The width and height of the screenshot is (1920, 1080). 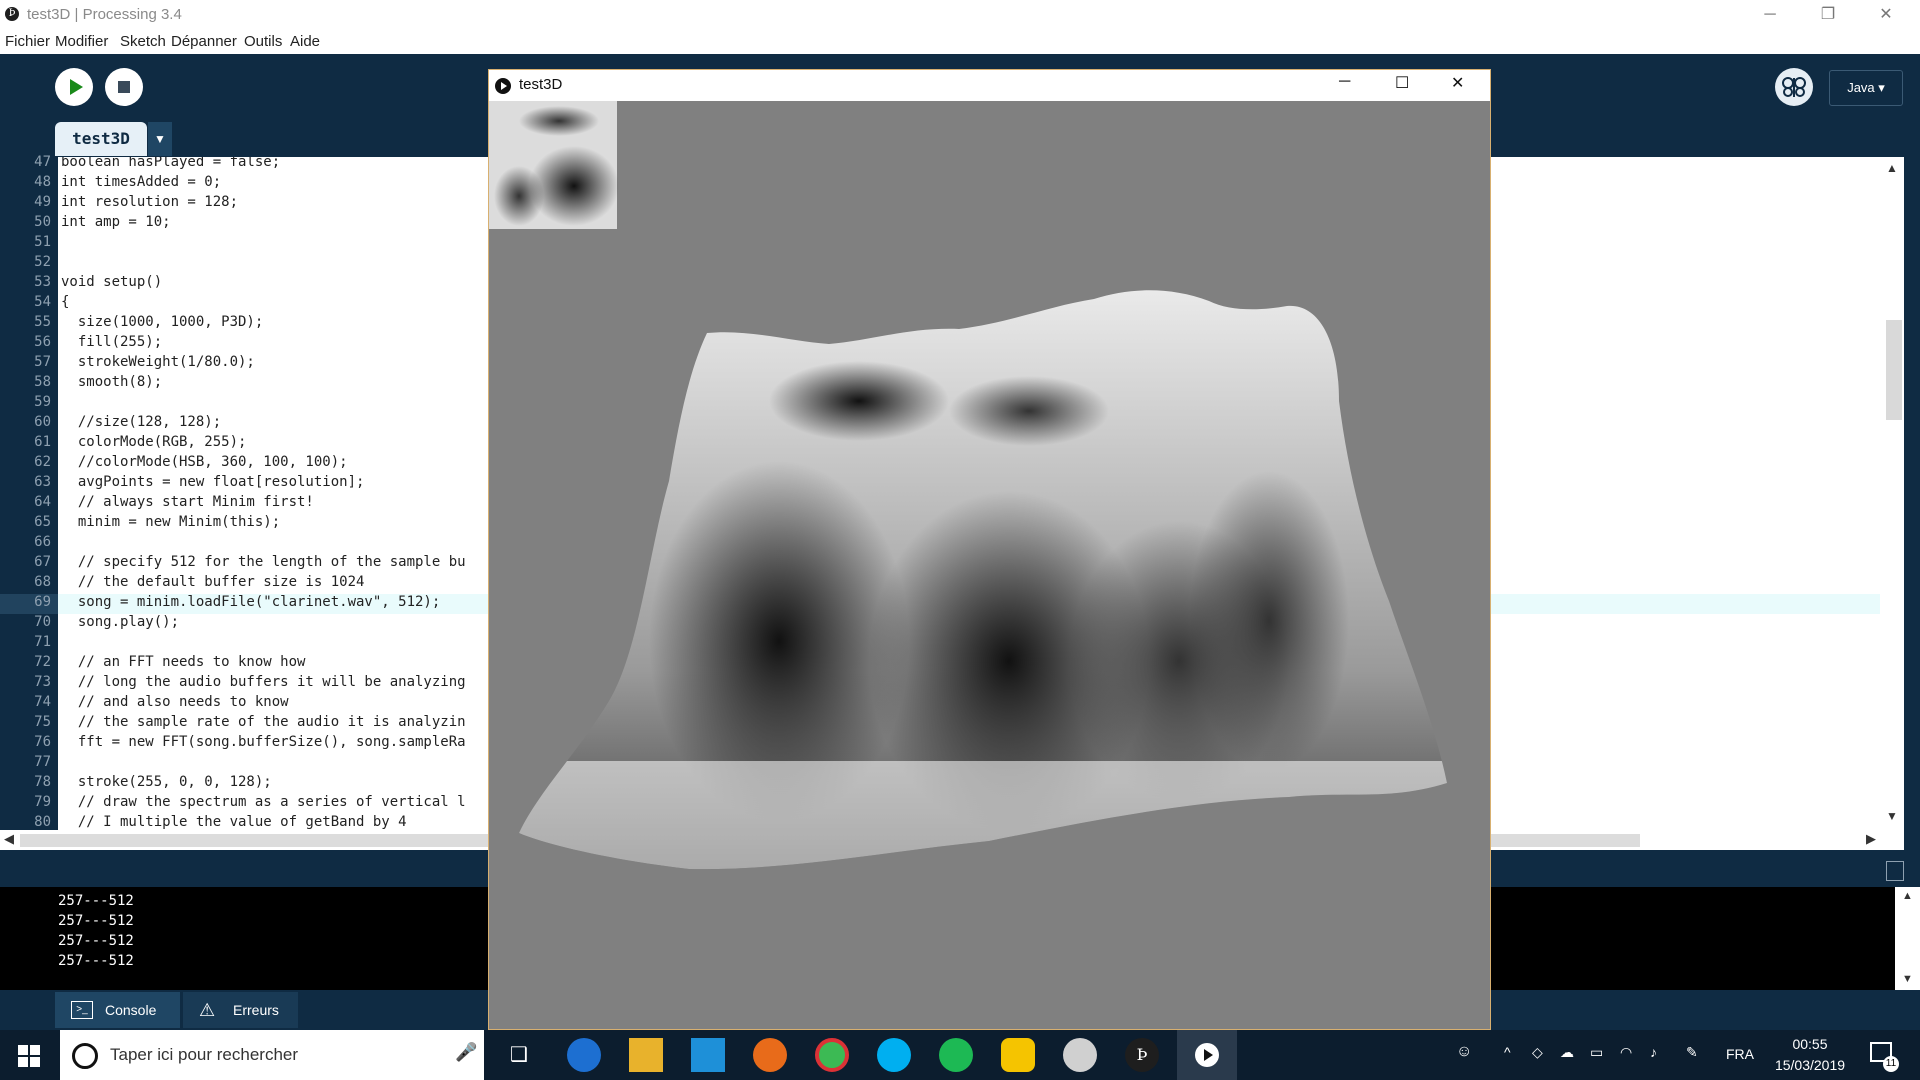 What do you see at coordinates (1626, 1052) in the screenshot?
I see `wifi-icon: ◠` at bounding box center [1626, 1052].